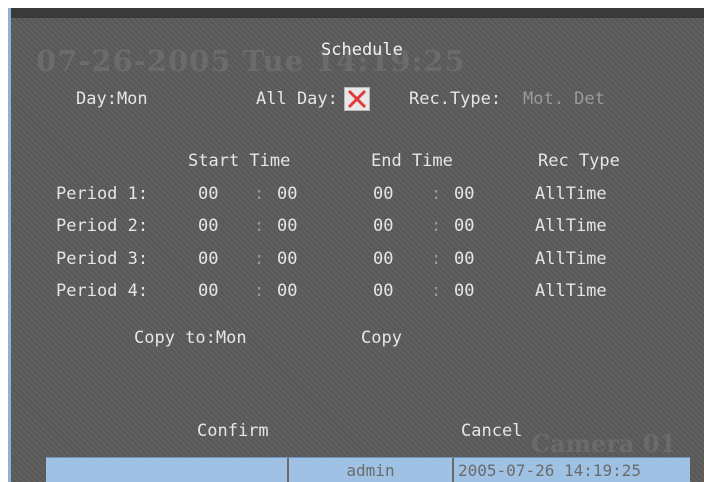  What do you see at coordinates (491, 431) in the screenshot?
I see `cancel-button: Cancel` at bounding box center [491, 431].